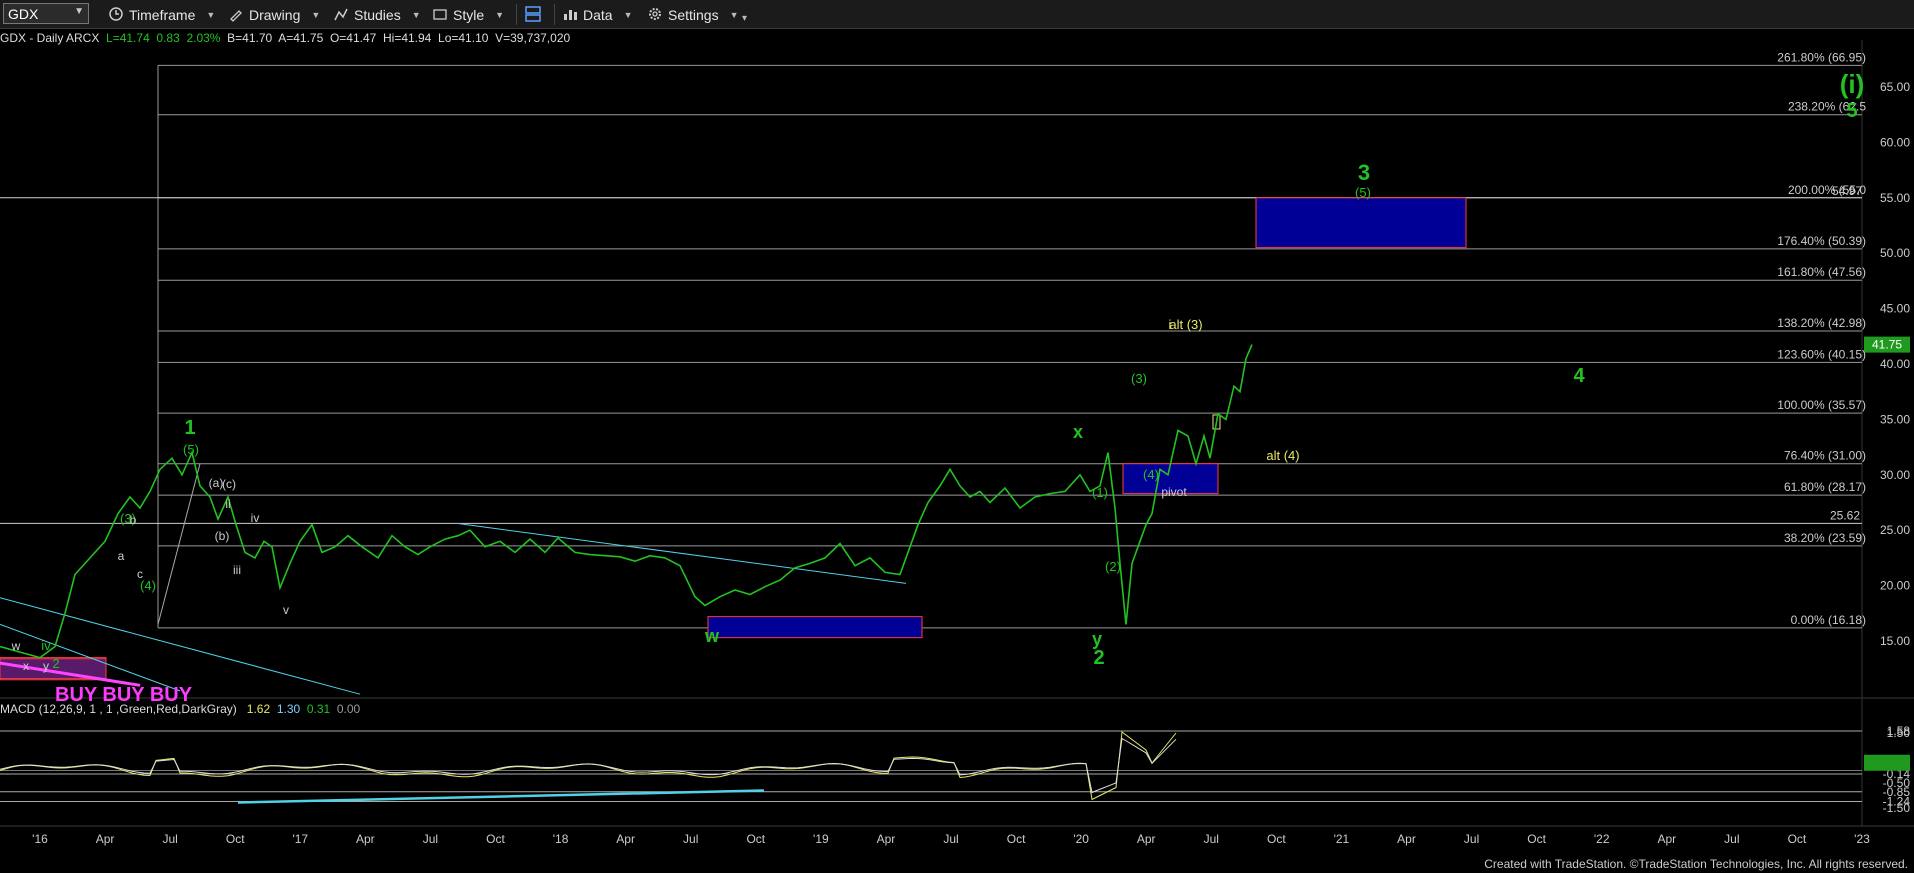  I want to click on wave-label: (3), so click(1139, 378).